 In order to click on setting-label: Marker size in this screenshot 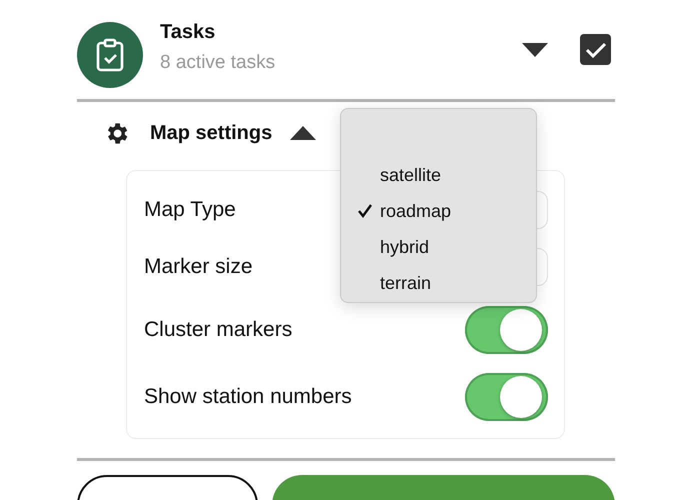, I will do `click(198, 266)`.